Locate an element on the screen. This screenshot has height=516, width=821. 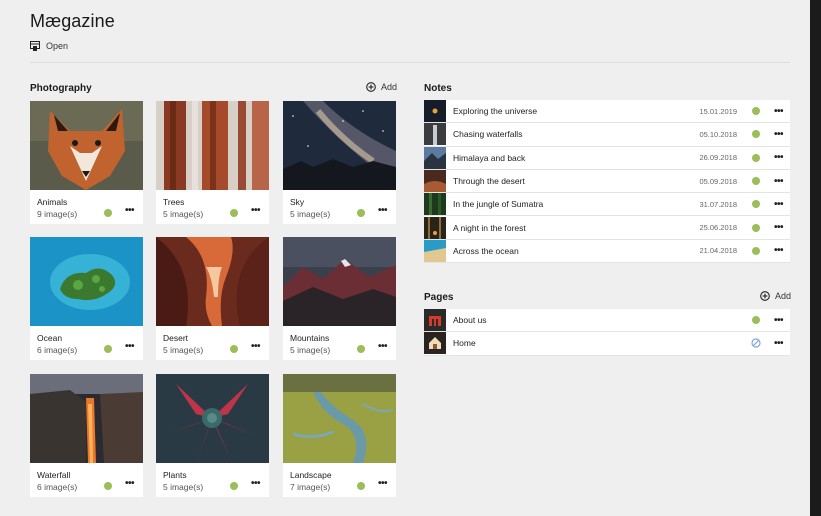
note-row: Across the ocean 21.04.2018 ••• is located at coordinates (607, 251).